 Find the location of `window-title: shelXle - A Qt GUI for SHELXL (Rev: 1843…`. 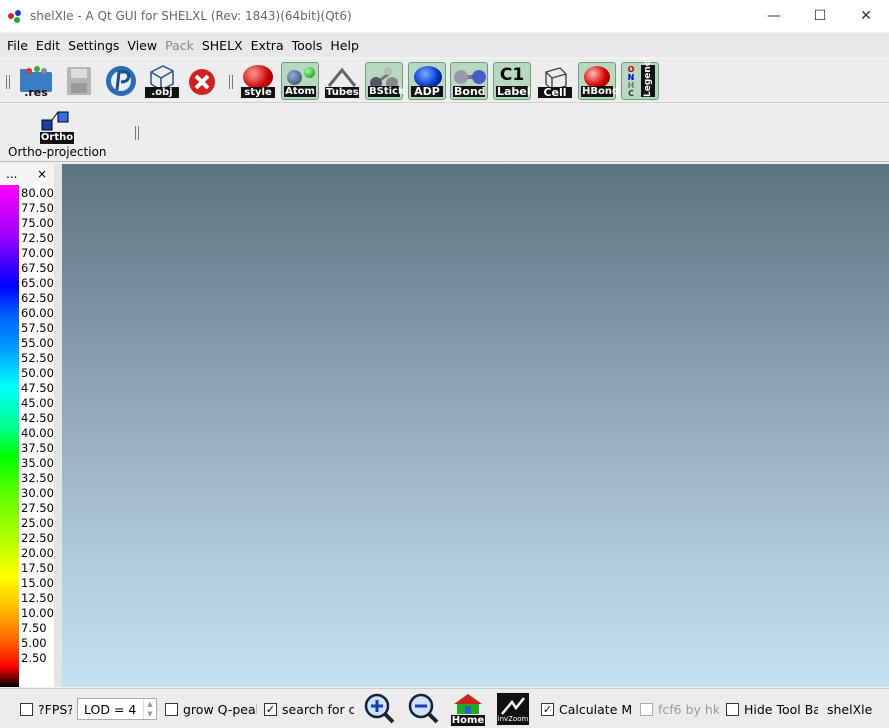

window-title: shelXle - A Qt GUI for SHELXL (Rev: 1843… is located at coordinates (191, 16).